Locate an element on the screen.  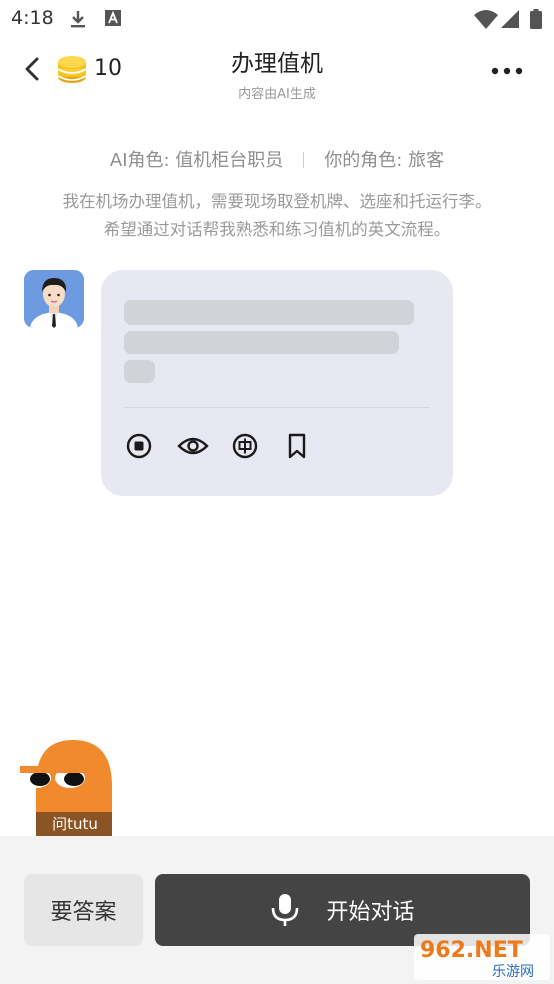
watermark-bottom: 乐游网 is located at coordinates (513, 972).